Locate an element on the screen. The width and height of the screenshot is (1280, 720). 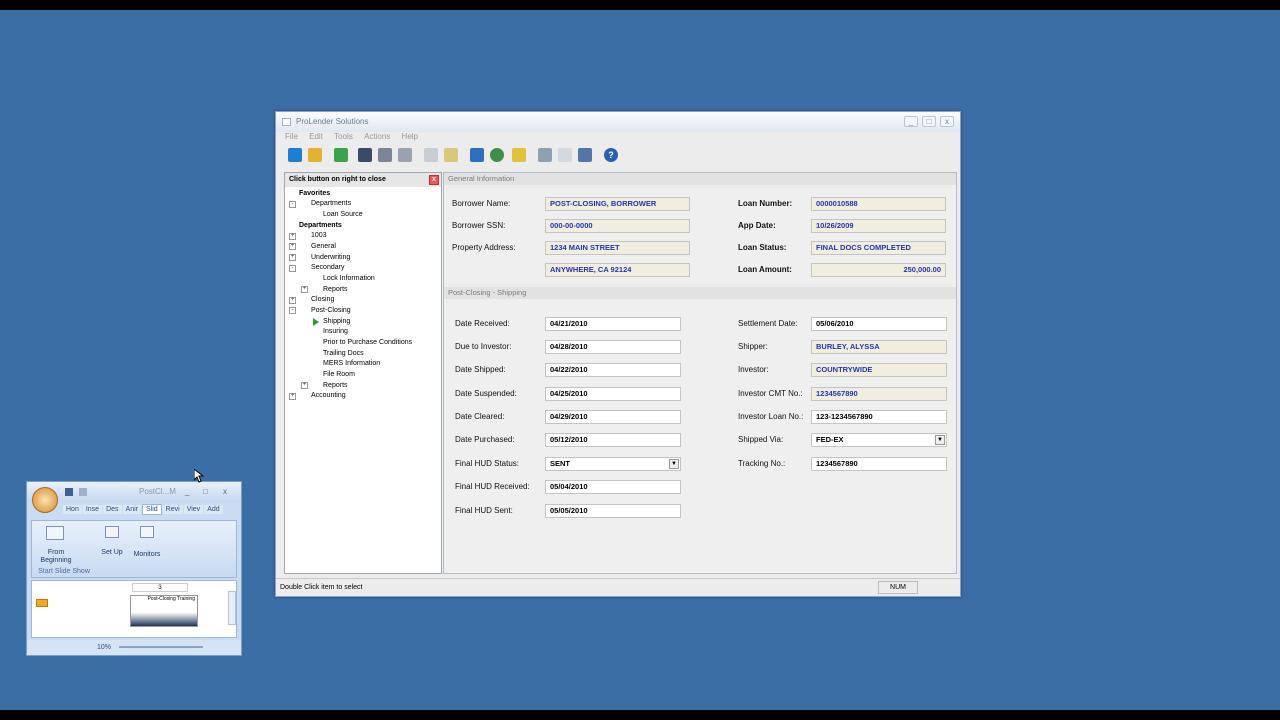
globe-icon is located at coordinates (497, 155).